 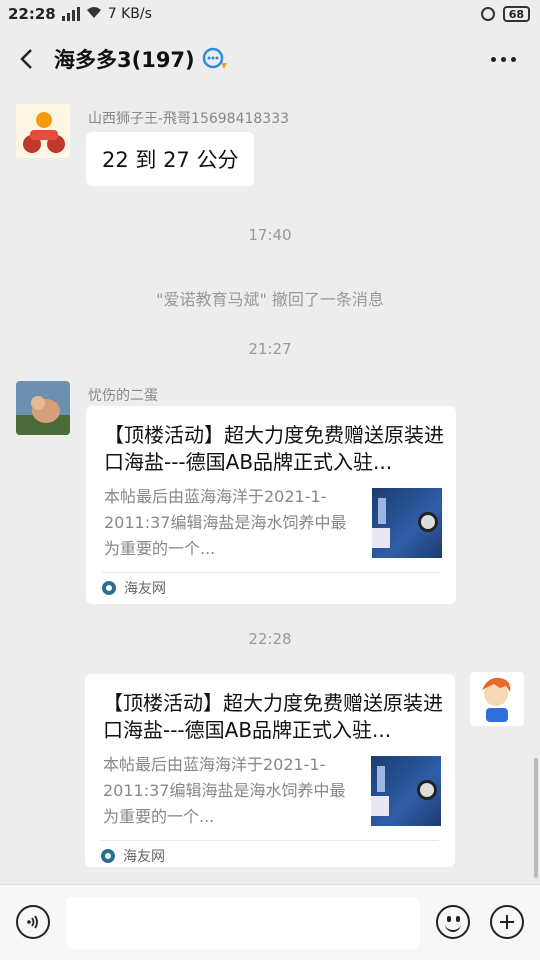 What do you see at coordinates (189, 119) in the screenshot?
I see `sender-name: 山西狮子王-飛哥15698418333` at bounding box center [189, 119].